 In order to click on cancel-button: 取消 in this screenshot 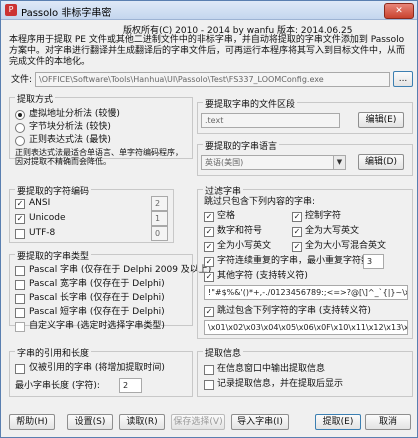, I will do `click(388, 422)`.